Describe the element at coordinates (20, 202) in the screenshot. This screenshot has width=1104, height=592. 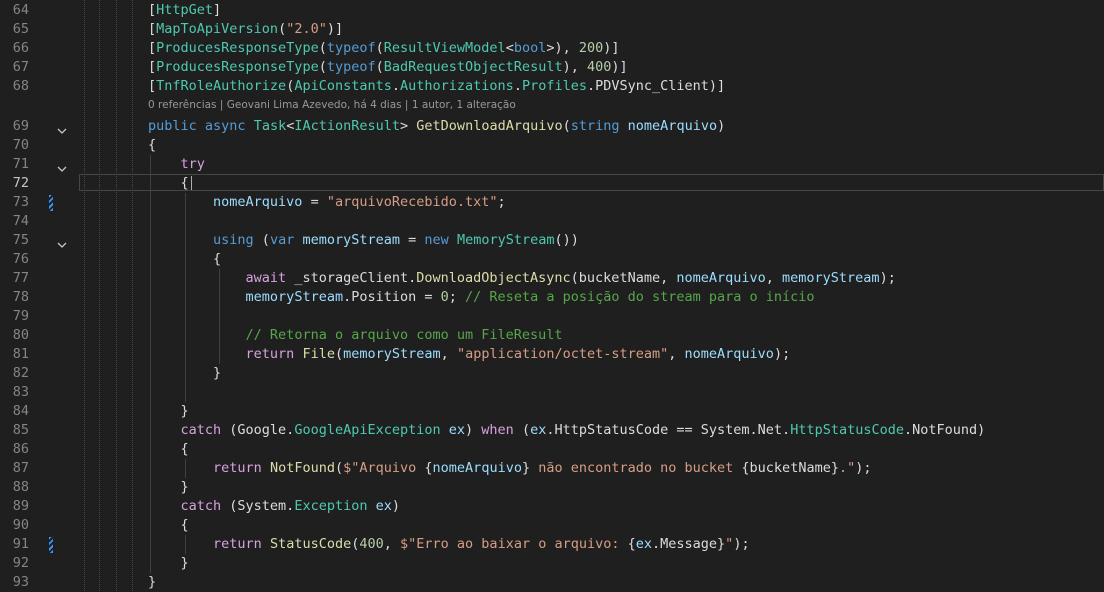
I see `line-number: 73` at that location.